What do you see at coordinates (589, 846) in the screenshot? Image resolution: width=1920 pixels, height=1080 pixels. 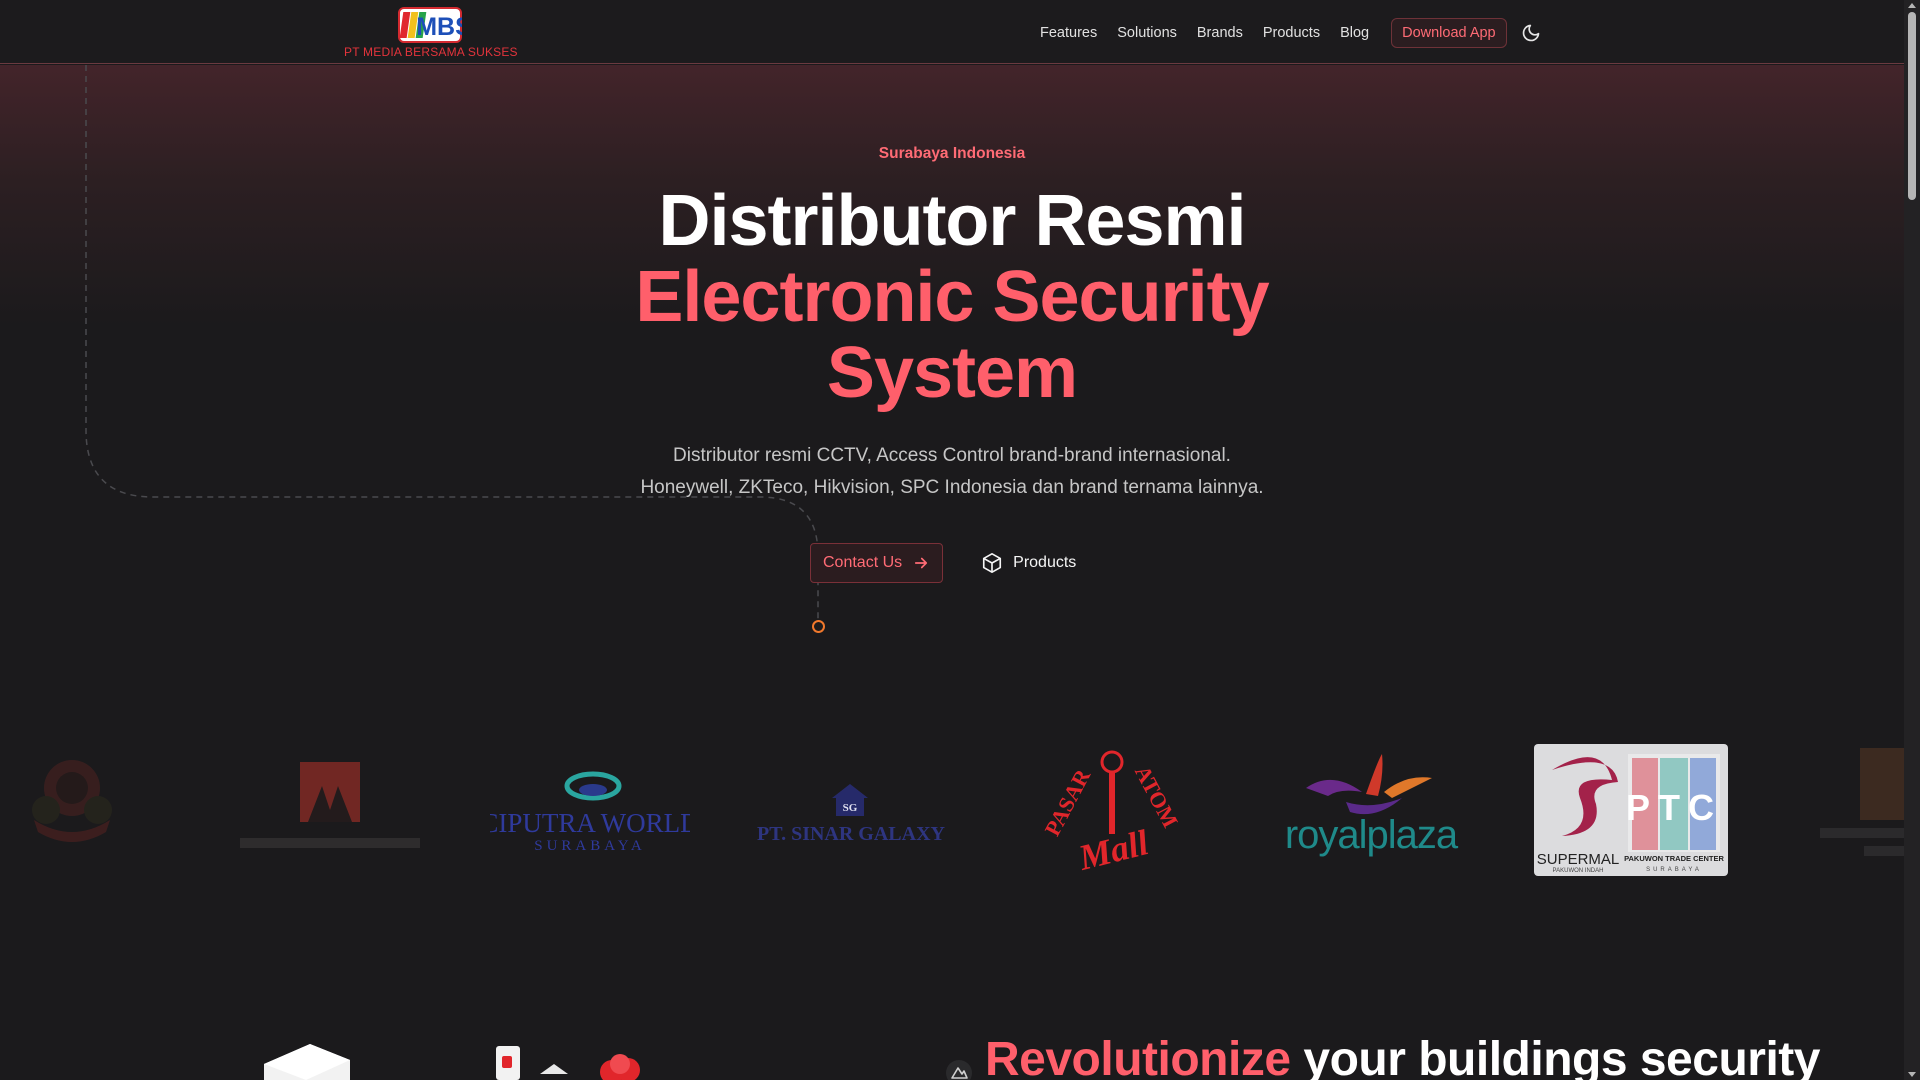 I see `ciputra-line-2: SURABAYA` at bounding box center [589, 846].